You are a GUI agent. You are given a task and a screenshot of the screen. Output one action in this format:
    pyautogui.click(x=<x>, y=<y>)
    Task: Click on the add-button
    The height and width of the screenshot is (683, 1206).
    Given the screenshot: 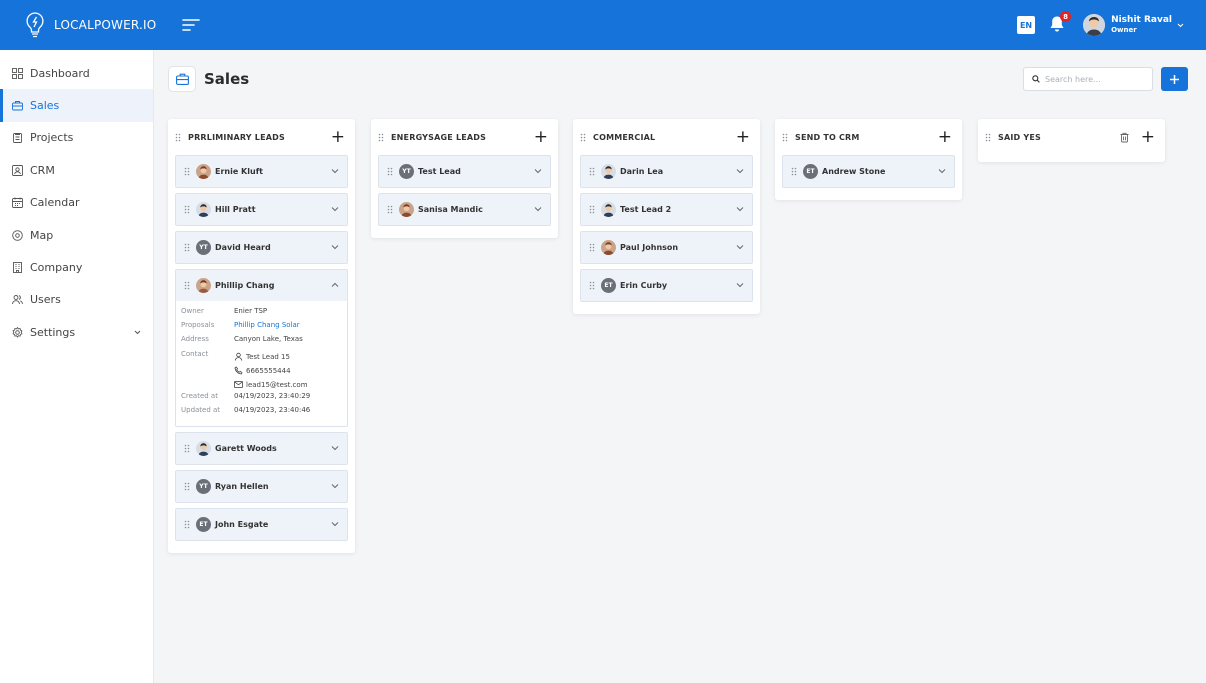 What is the action you would take?
    pyautogui.click(x=1174, y=79)
    